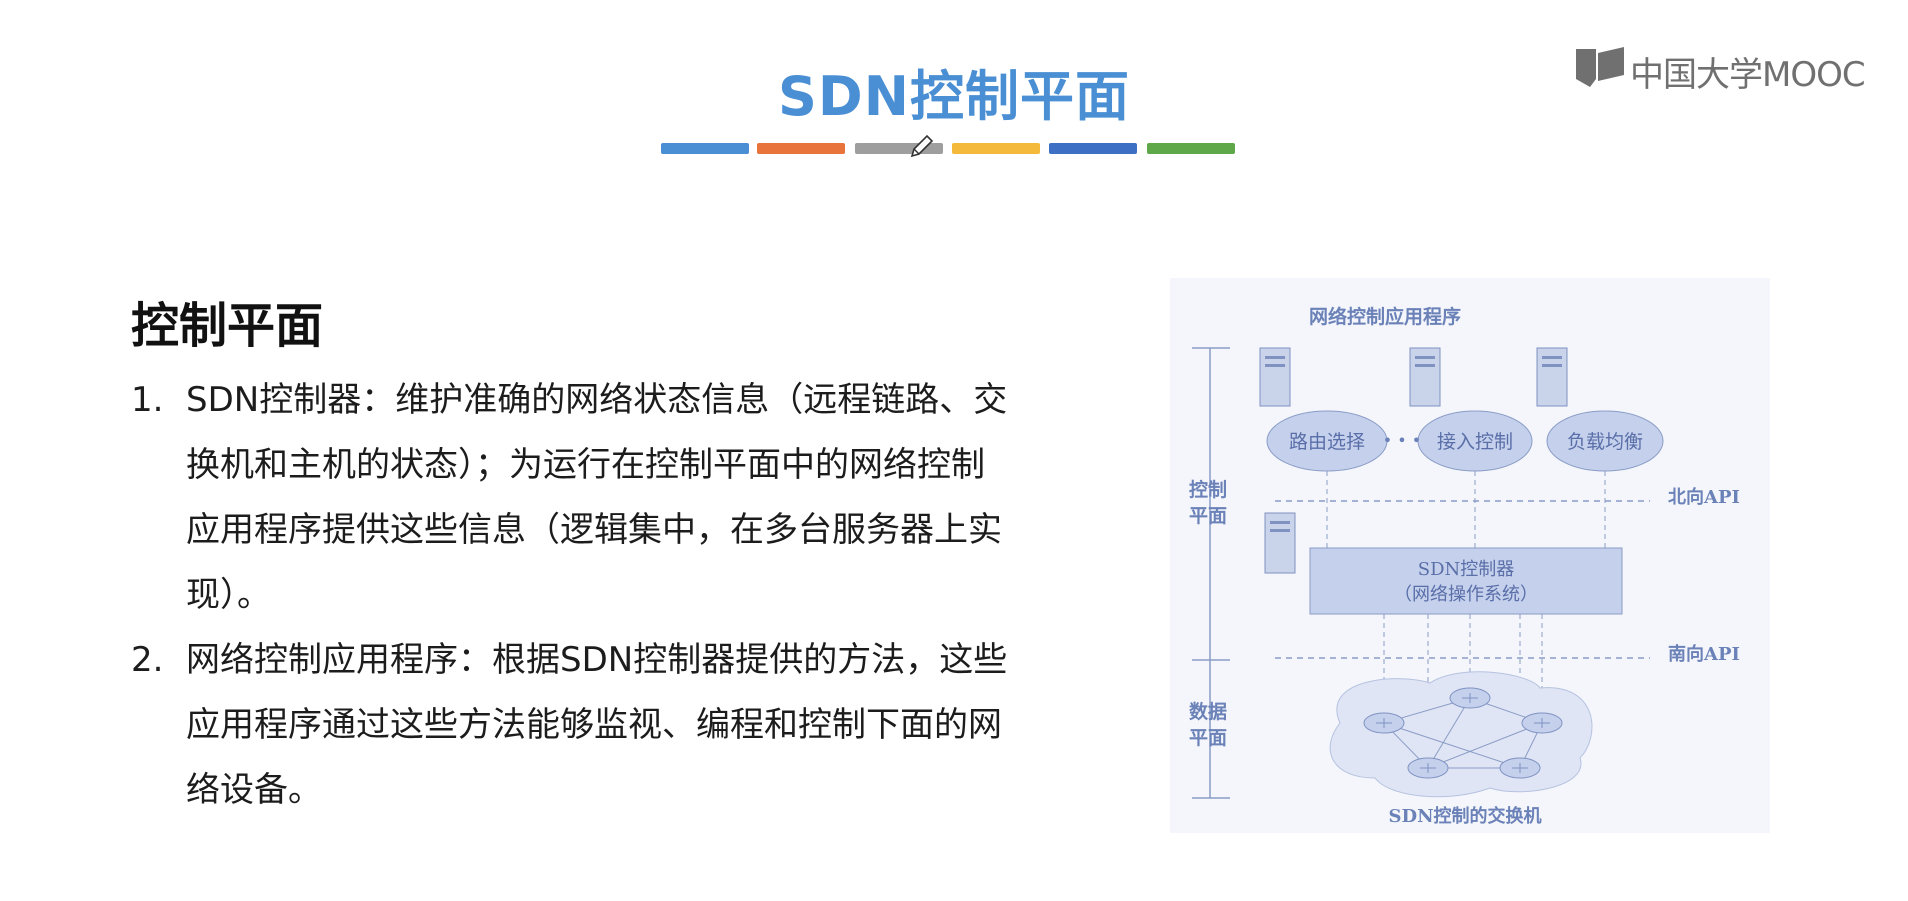 The image size is (1908, 901). I want to click on point-number: 1., so click(147, 400).